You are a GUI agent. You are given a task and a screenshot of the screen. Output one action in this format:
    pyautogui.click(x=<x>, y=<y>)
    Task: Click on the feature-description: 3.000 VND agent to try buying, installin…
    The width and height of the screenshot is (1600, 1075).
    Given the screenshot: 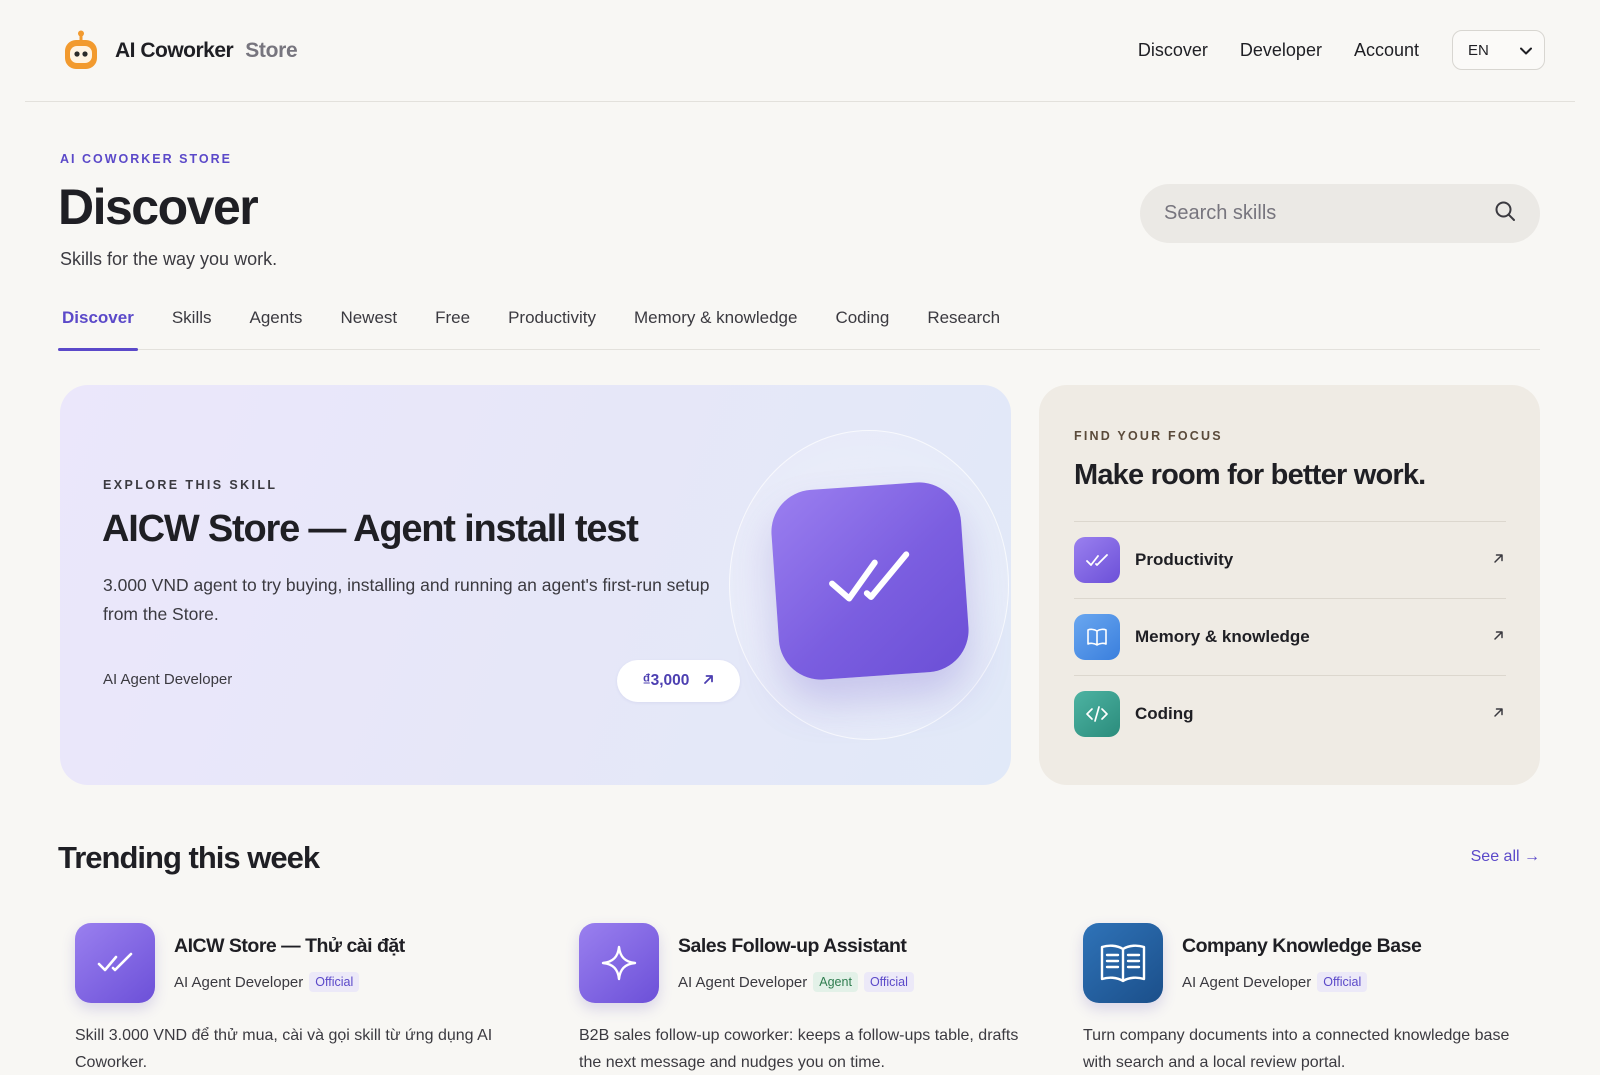 What is the action you would take?
    pyautogui.click(x=406, y=599)
    